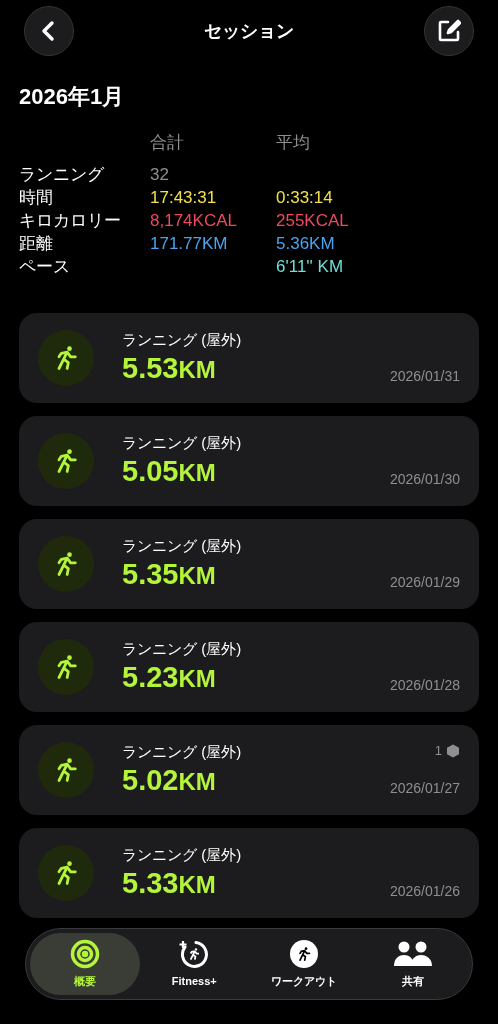  I want to click on average-value: 0:33:14, so click(304, 198).